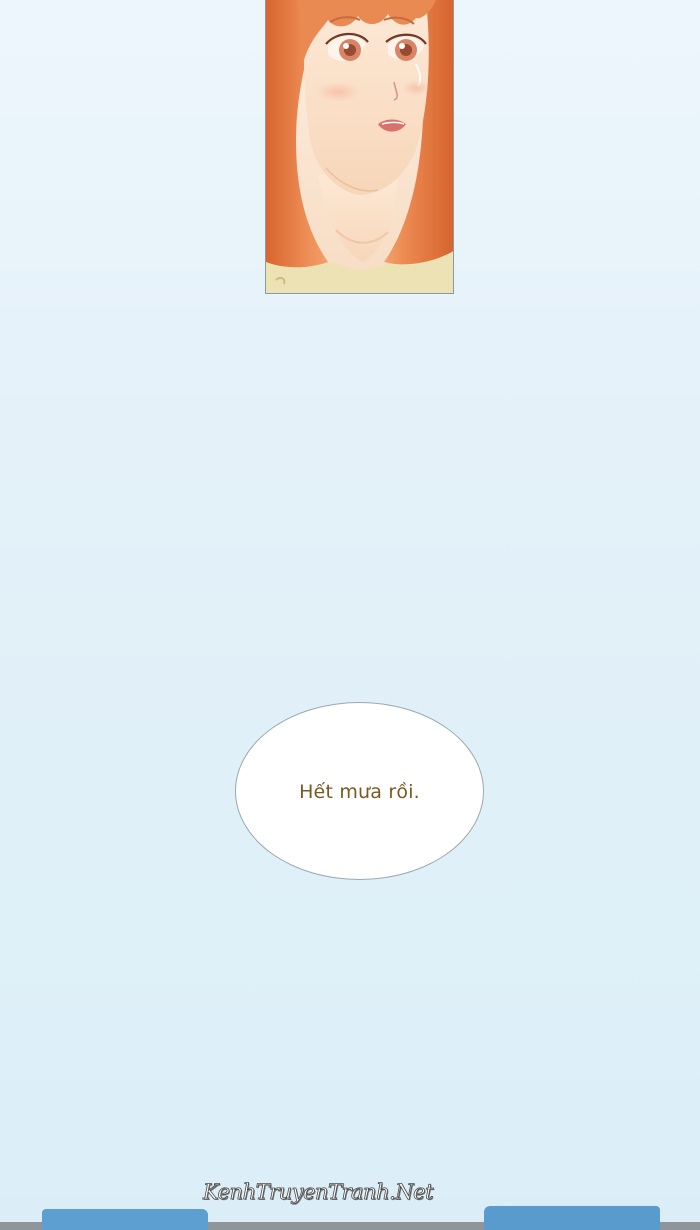 The height and width of the screenshot is (1230, 700). I want to click on speech-bubble-text: Hết mưa rồi., so click(359, 792).